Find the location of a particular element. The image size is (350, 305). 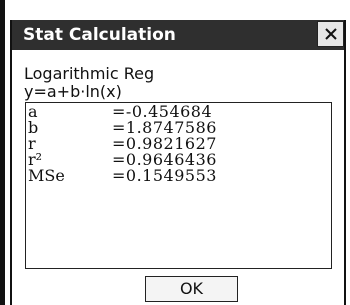

result-value: =0.1549553 is located at coordinates (164, 175).